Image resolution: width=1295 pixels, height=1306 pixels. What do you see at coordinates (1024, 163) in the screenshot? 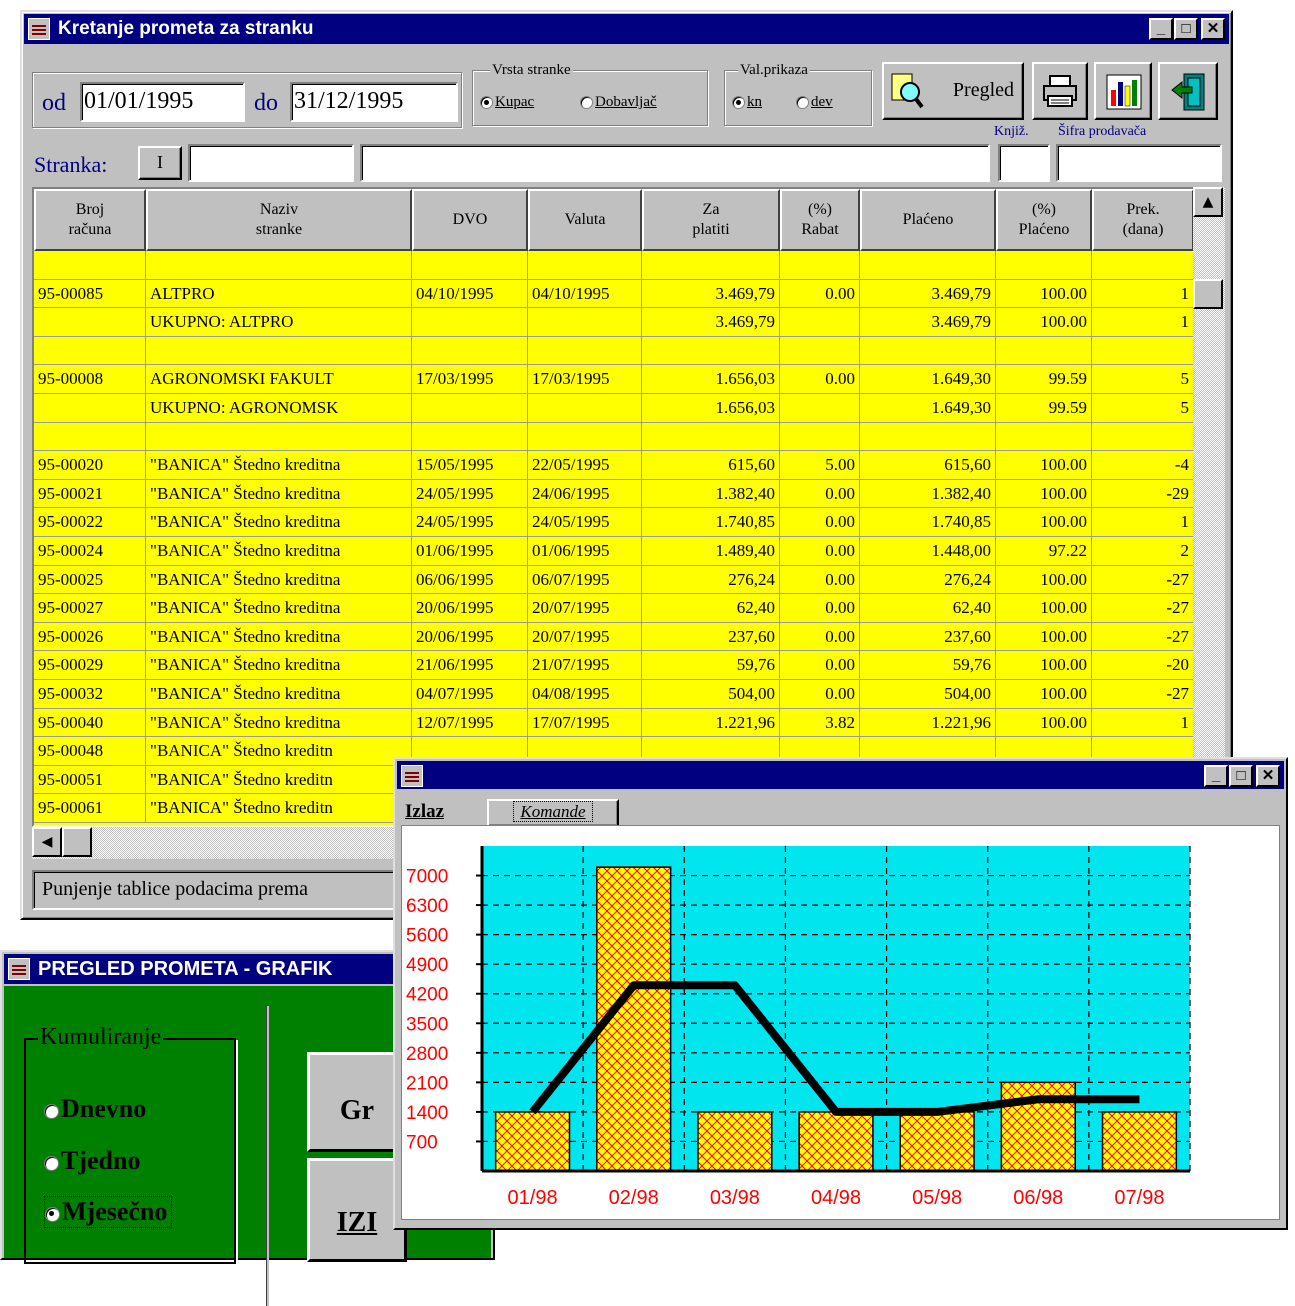
I see `knjiz-field` at bounding box center [1024, 163].